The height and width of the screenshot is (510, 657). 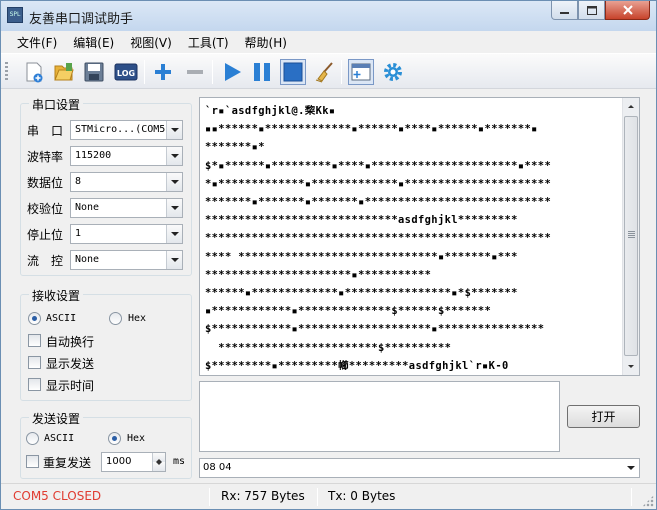 I want to click on receive-hex-label: Hex, so click(x=137, y=318).